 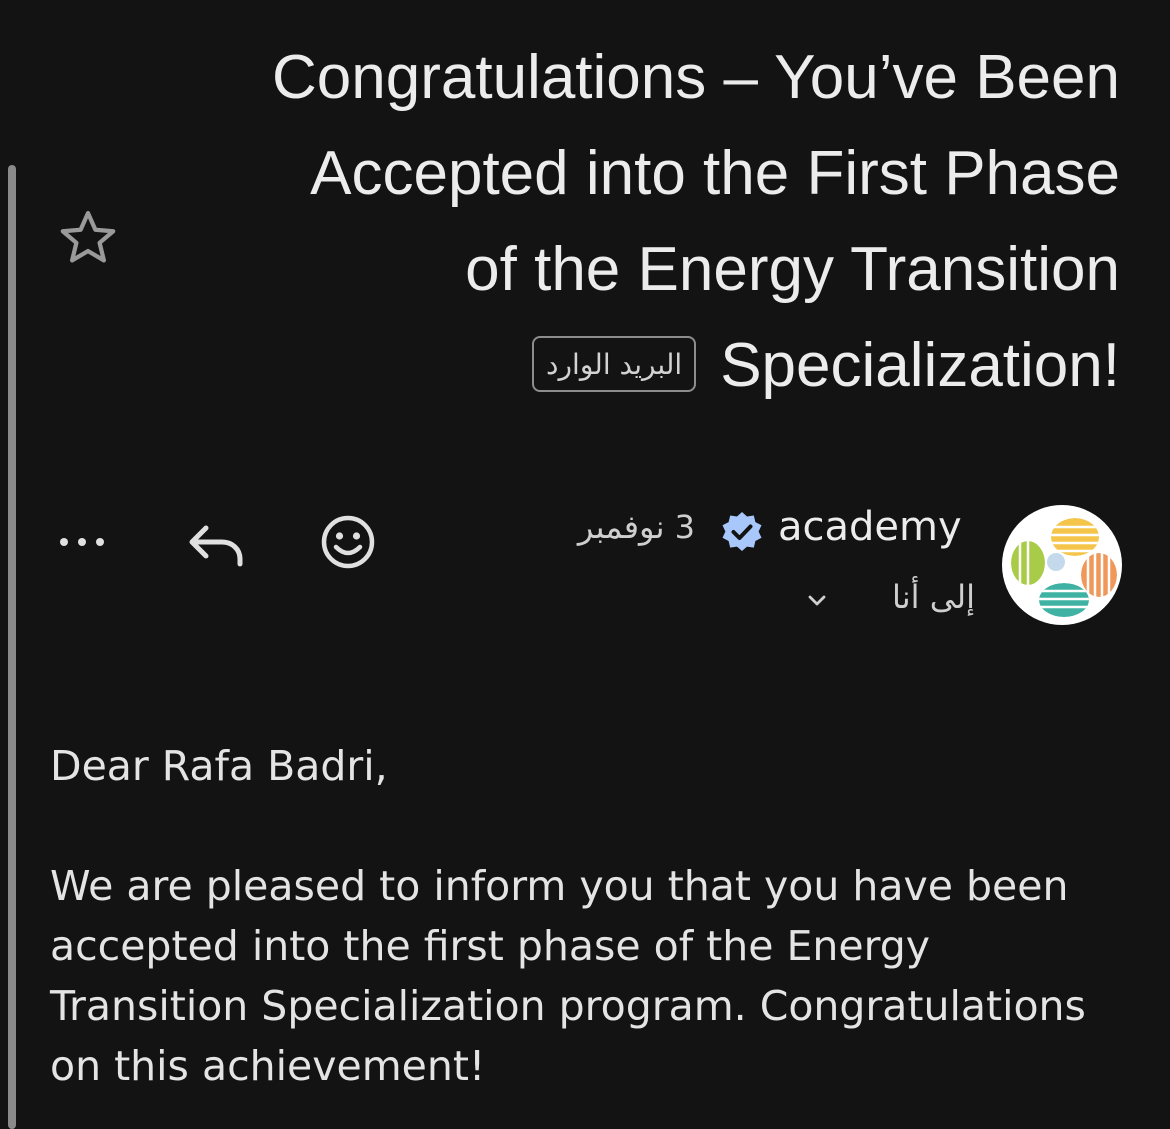 I want to click on emoji-reaction-icon, so click(x=348, y=542).